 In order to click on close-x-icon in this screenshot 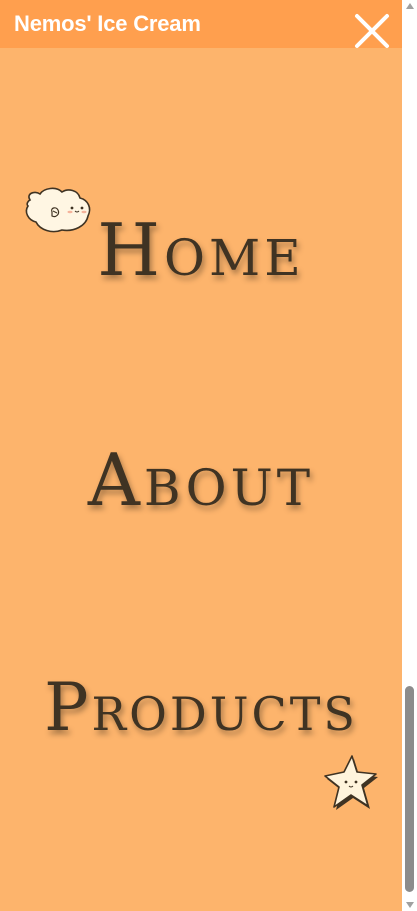, I will do `click(372, 31)`.